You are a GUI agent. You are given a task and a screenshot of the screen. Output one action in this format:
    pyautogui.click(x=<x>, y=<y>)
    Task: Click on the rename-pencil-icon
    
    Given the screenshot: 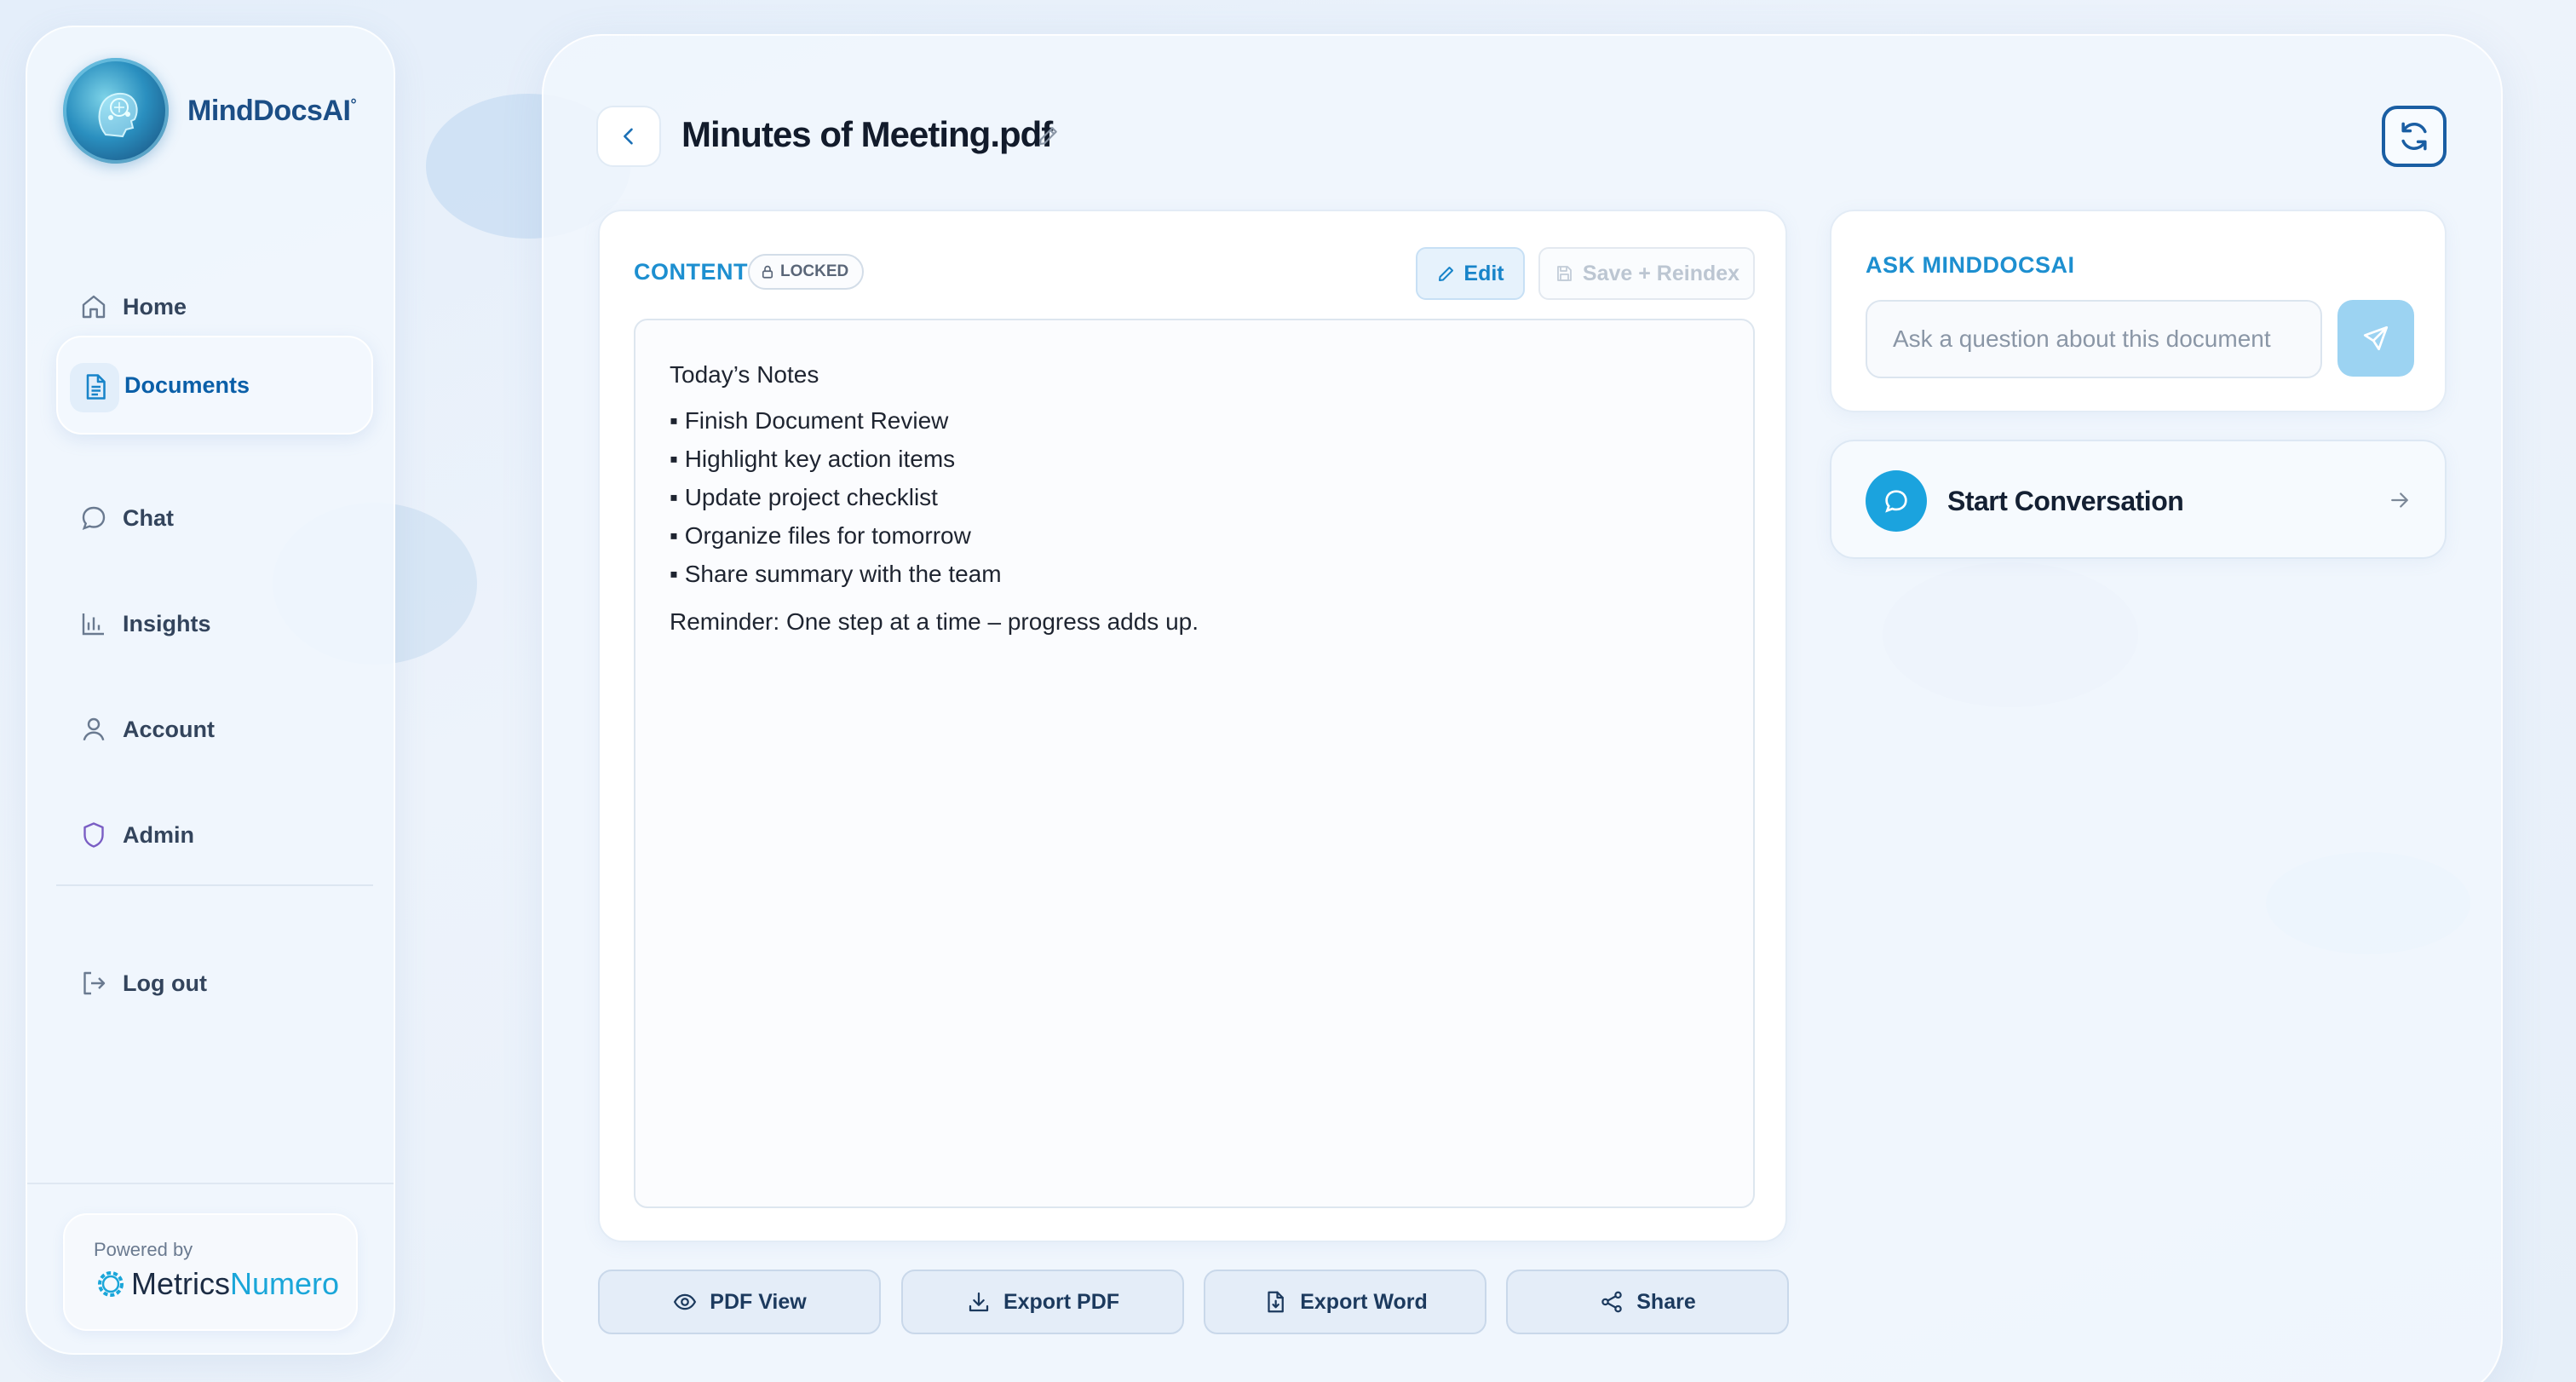 What is the action you would take?
    pyautogui.click(x=1049, y=135)
    